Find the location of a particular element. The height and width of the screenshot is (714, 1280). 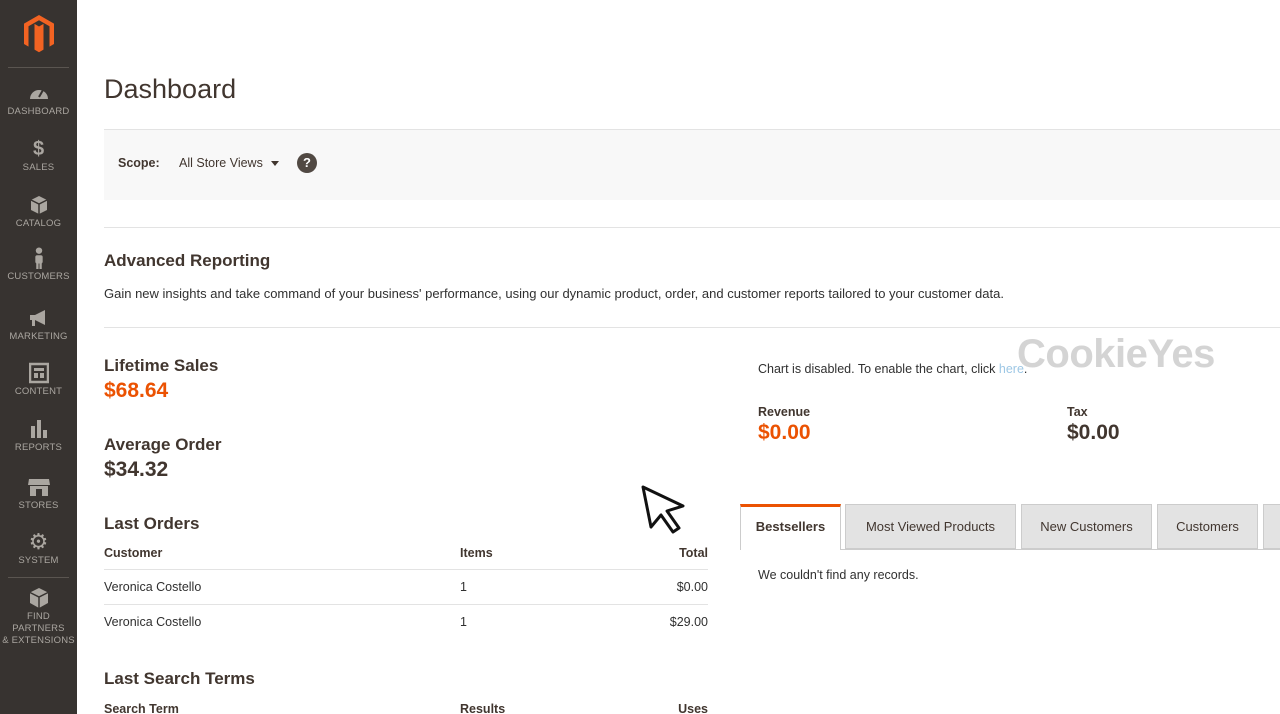

revenue-label: Revenue is located at coordinates (784, 412).